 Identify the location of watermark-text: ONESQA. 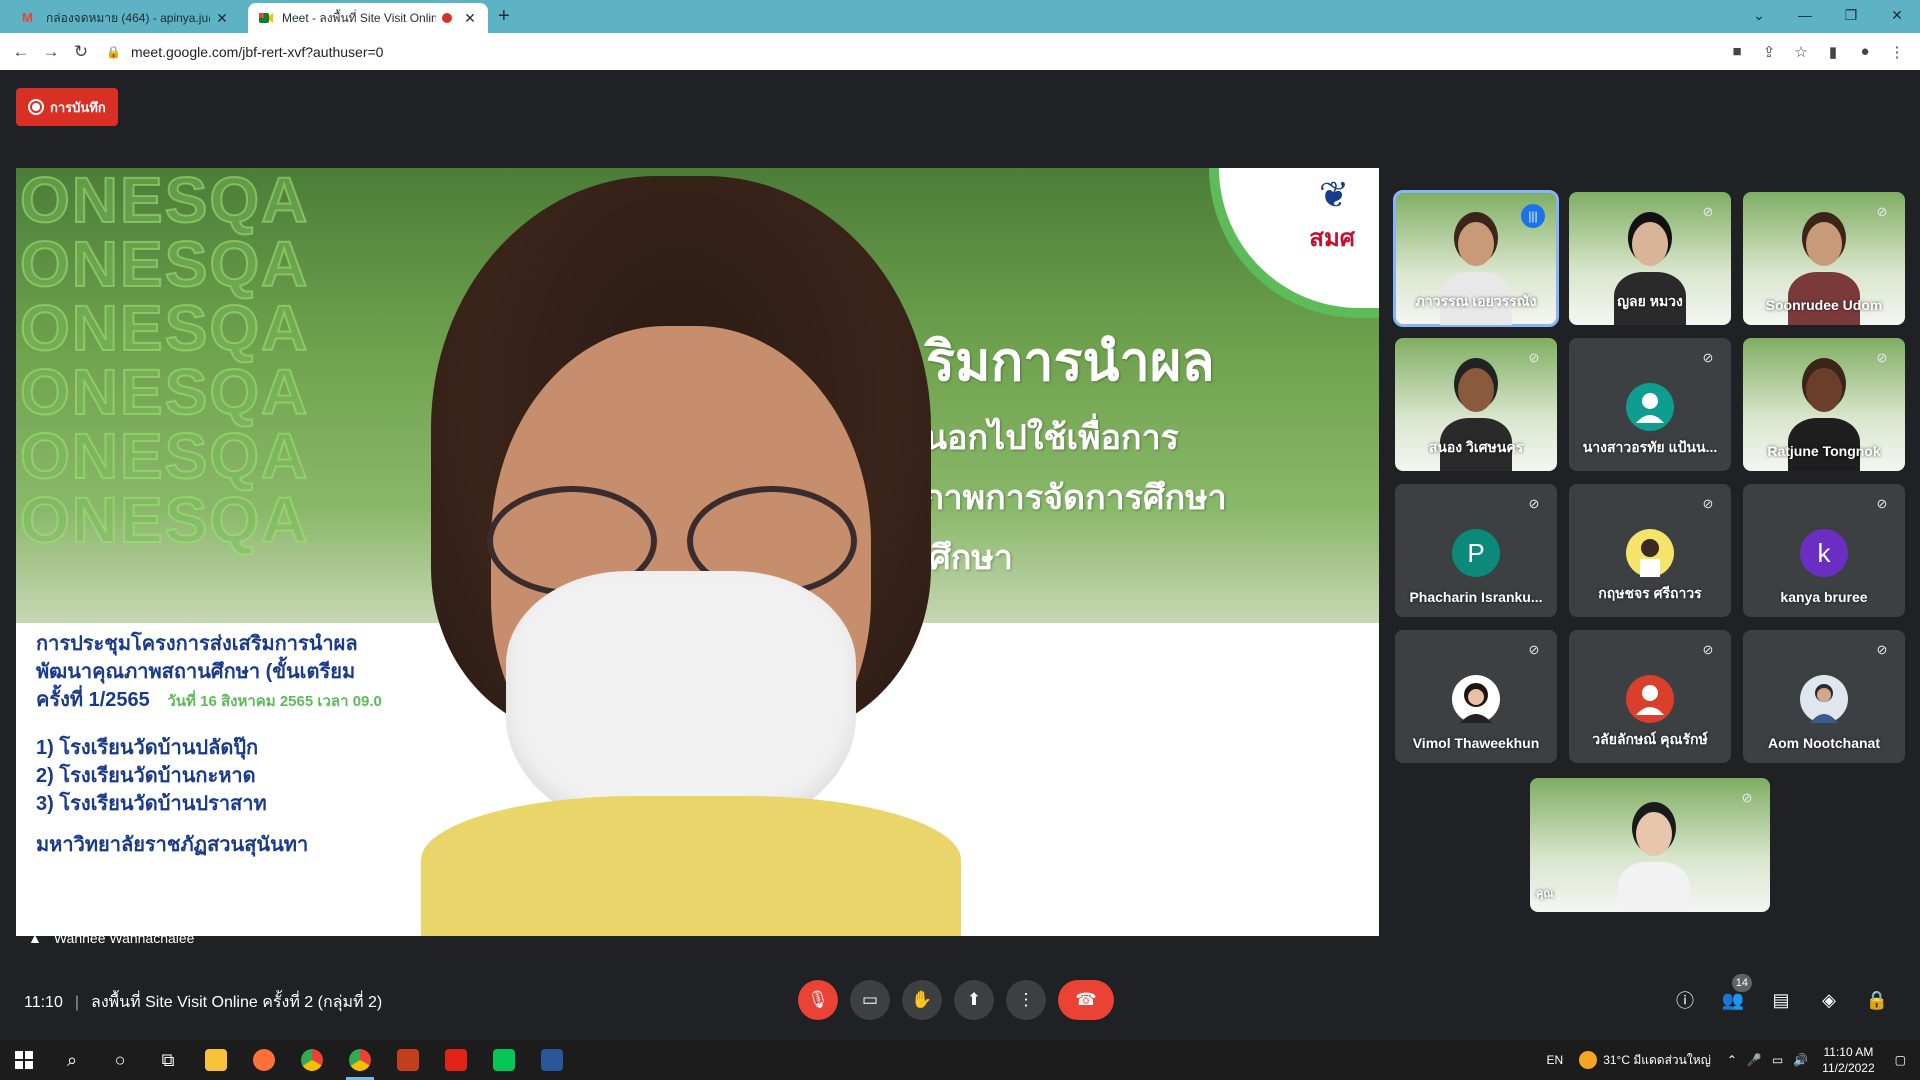
(164, 456).